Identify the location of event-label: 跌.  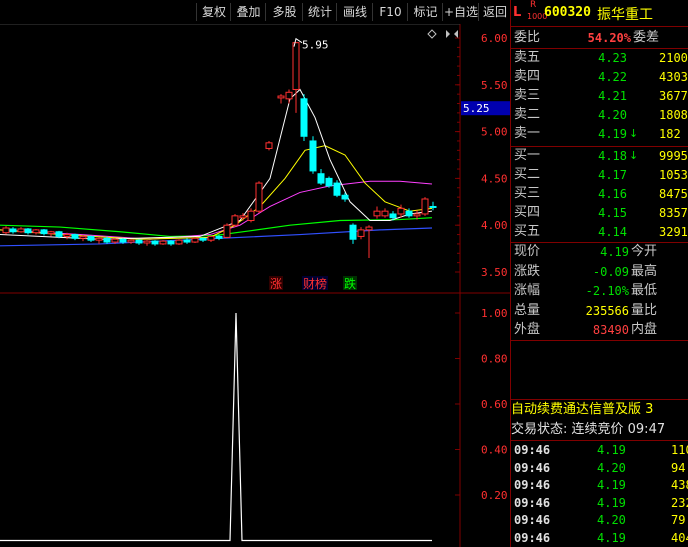
(350, 283).